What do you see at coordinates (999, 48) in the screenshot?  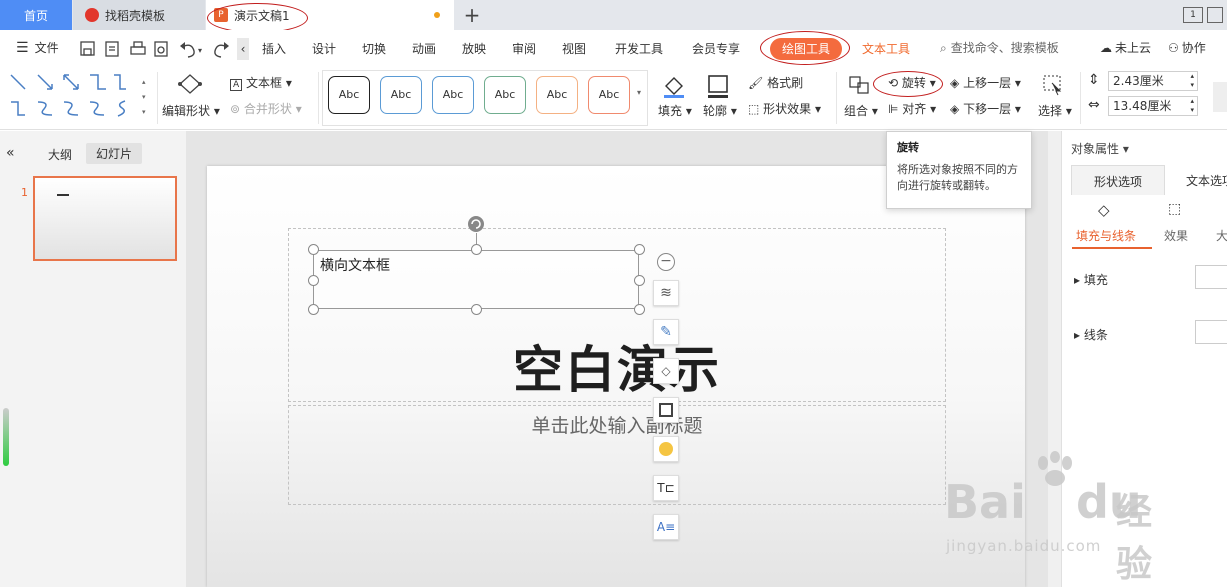 I see `command-search-input: ⌕ 查找命令、搜索模板` at bounding box center [999, 48].